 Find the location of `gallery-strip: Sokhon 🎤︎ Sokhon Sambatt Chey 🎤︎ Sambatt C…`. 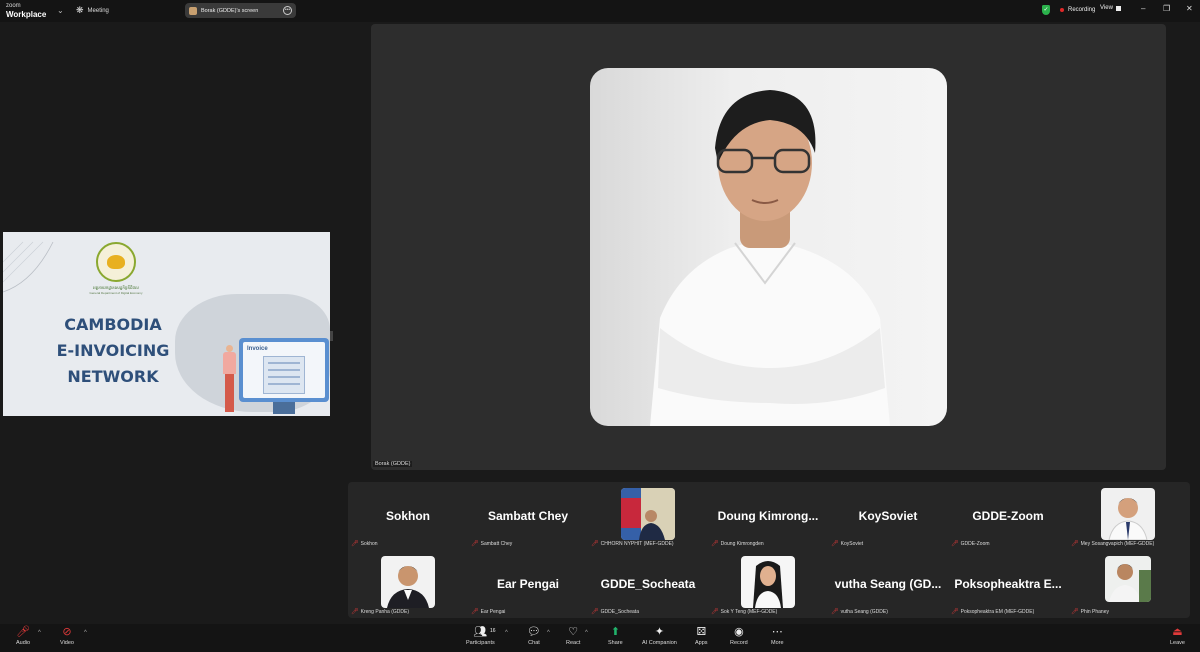

gallery-strip: Sokhon 🎤︎ Sokhon Sambatt Chey 🎤︎ Sambatt C… is located at coordinates (769, 550).